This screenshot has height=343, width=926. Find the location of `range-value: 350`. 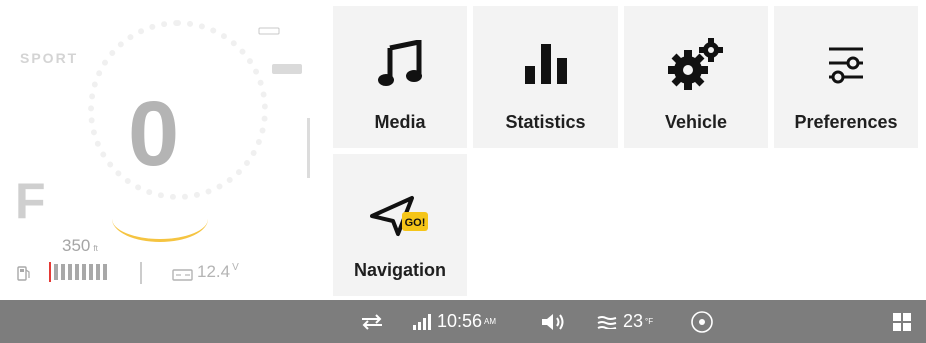

range-value: 350 is located at coordinates (76, 245).